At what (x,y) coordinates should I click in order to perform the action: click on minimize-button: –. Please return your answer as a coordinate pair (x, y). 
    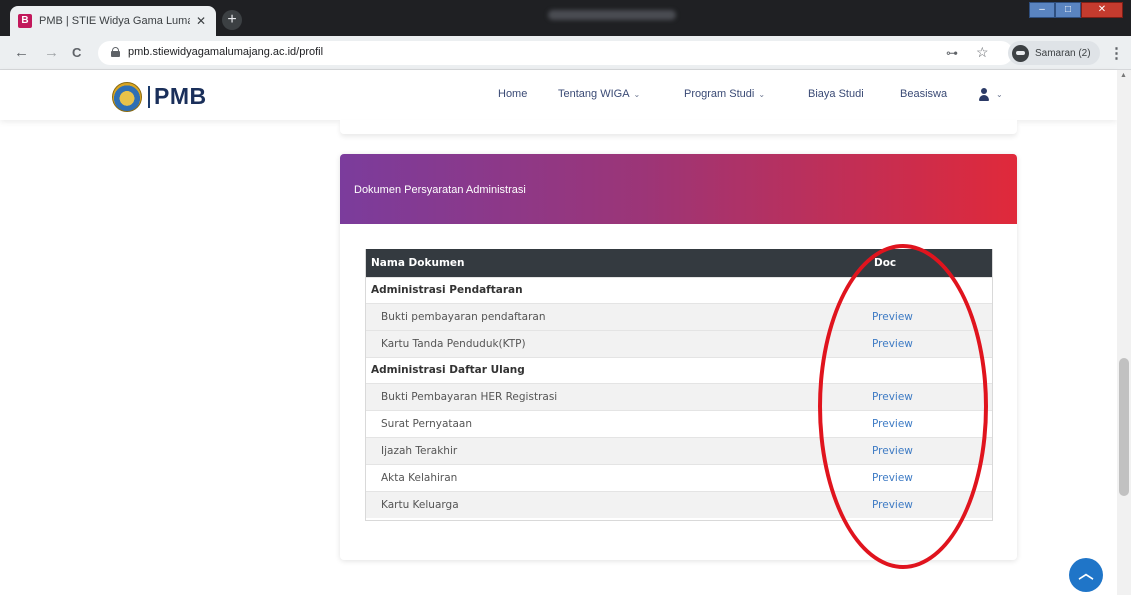
    Looking at the image, I should click on (1042, 10).